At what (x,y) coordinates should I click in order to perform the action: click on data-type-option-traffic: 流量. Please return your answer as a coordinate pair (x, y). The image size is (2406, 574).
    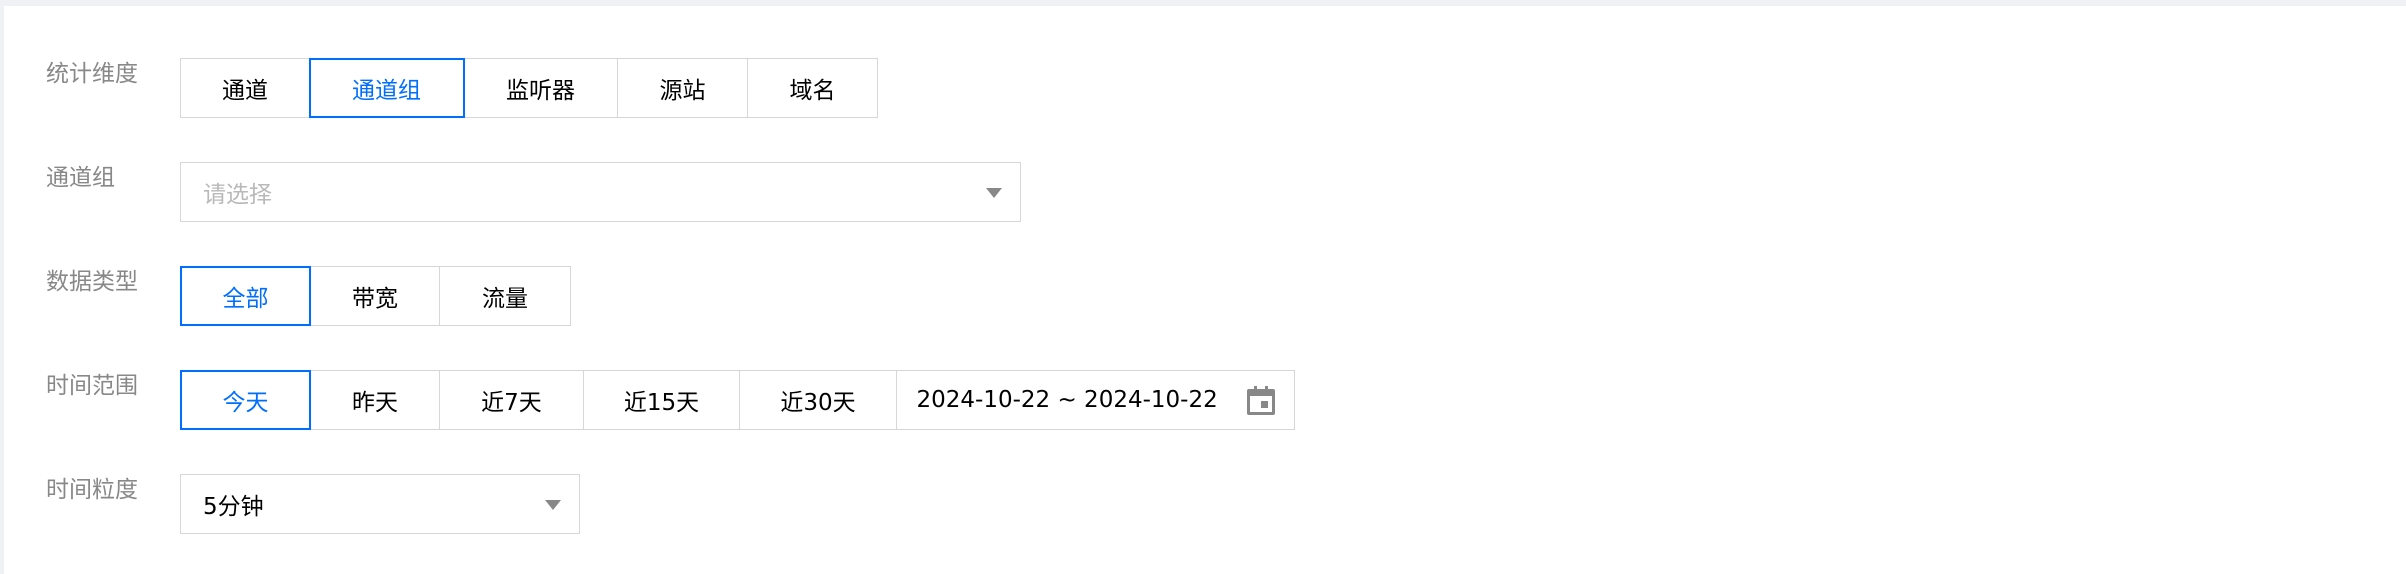
    Looking at the image, I should click on (505, 296).